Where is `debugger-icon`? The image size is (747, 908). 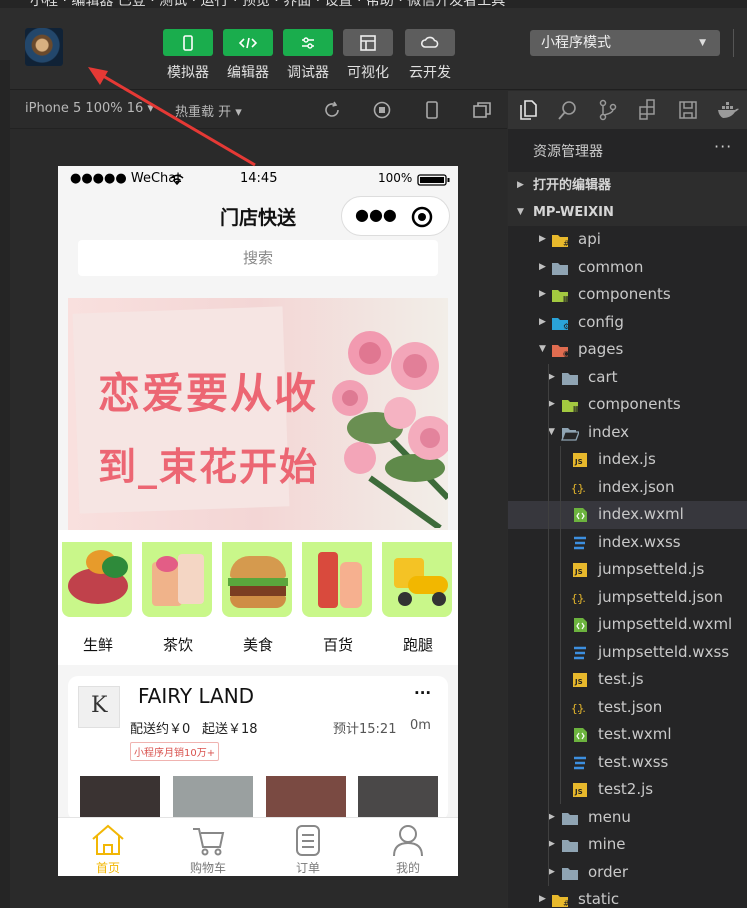
debugger-icon is located at coordinates (308, 42).